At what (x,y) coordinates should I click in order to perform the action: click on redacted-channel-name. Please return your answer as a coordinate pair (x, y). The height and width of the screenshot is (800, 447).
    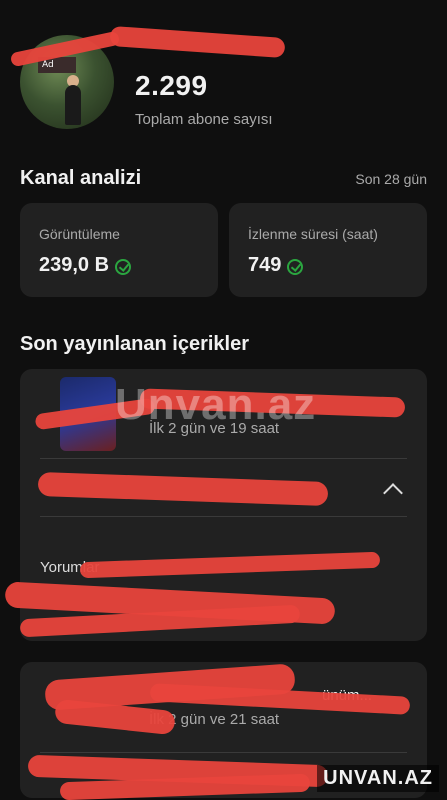
    Looking at the image, I should click on (197, 42).